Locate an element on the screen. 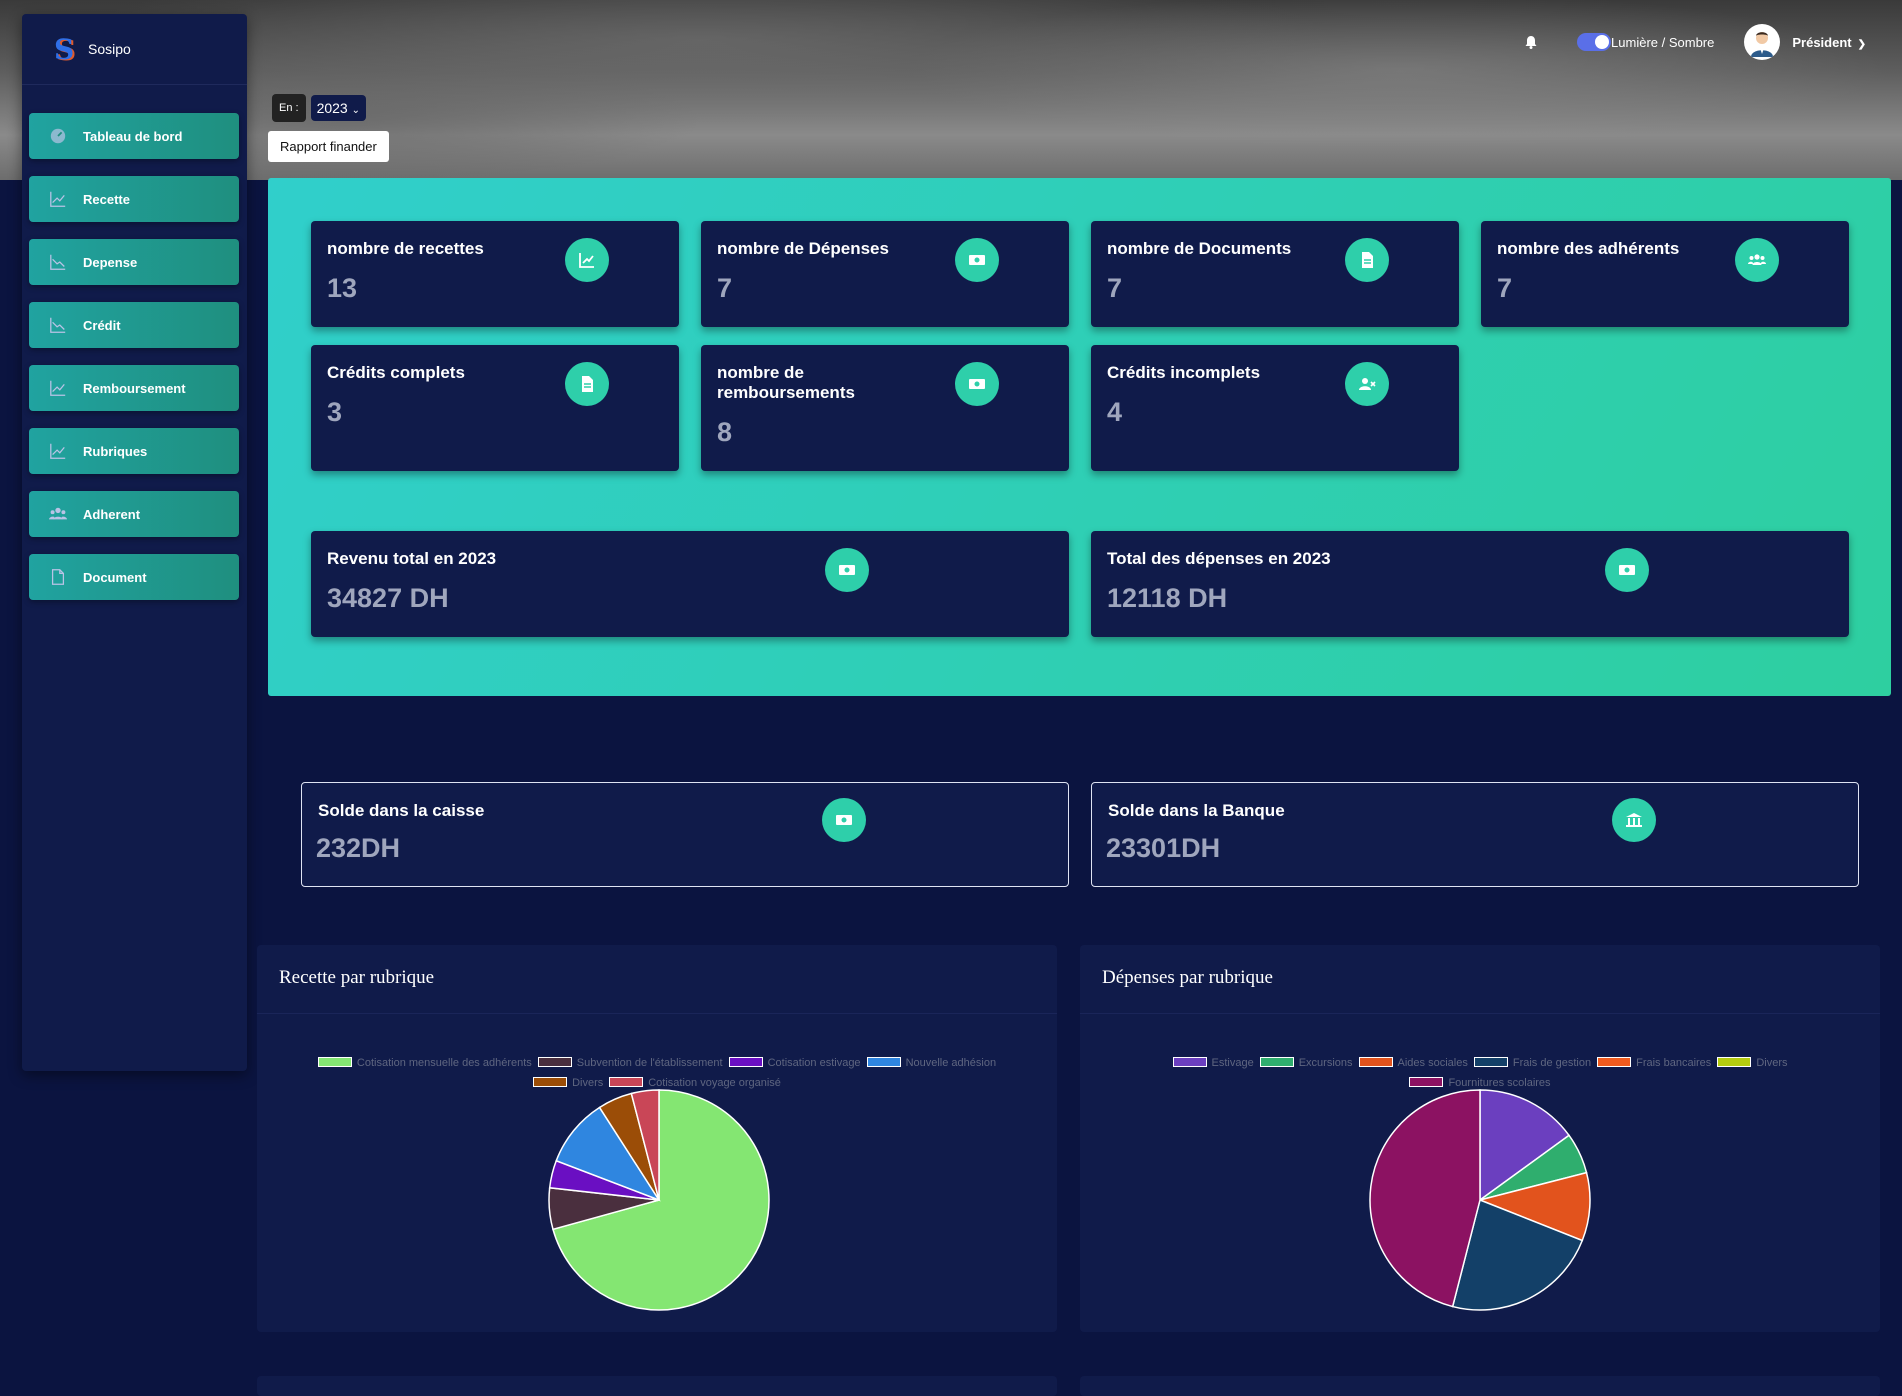 The height and width of the screenshot is (1396, 1902). avatar is located at coordinates (1762, 42).